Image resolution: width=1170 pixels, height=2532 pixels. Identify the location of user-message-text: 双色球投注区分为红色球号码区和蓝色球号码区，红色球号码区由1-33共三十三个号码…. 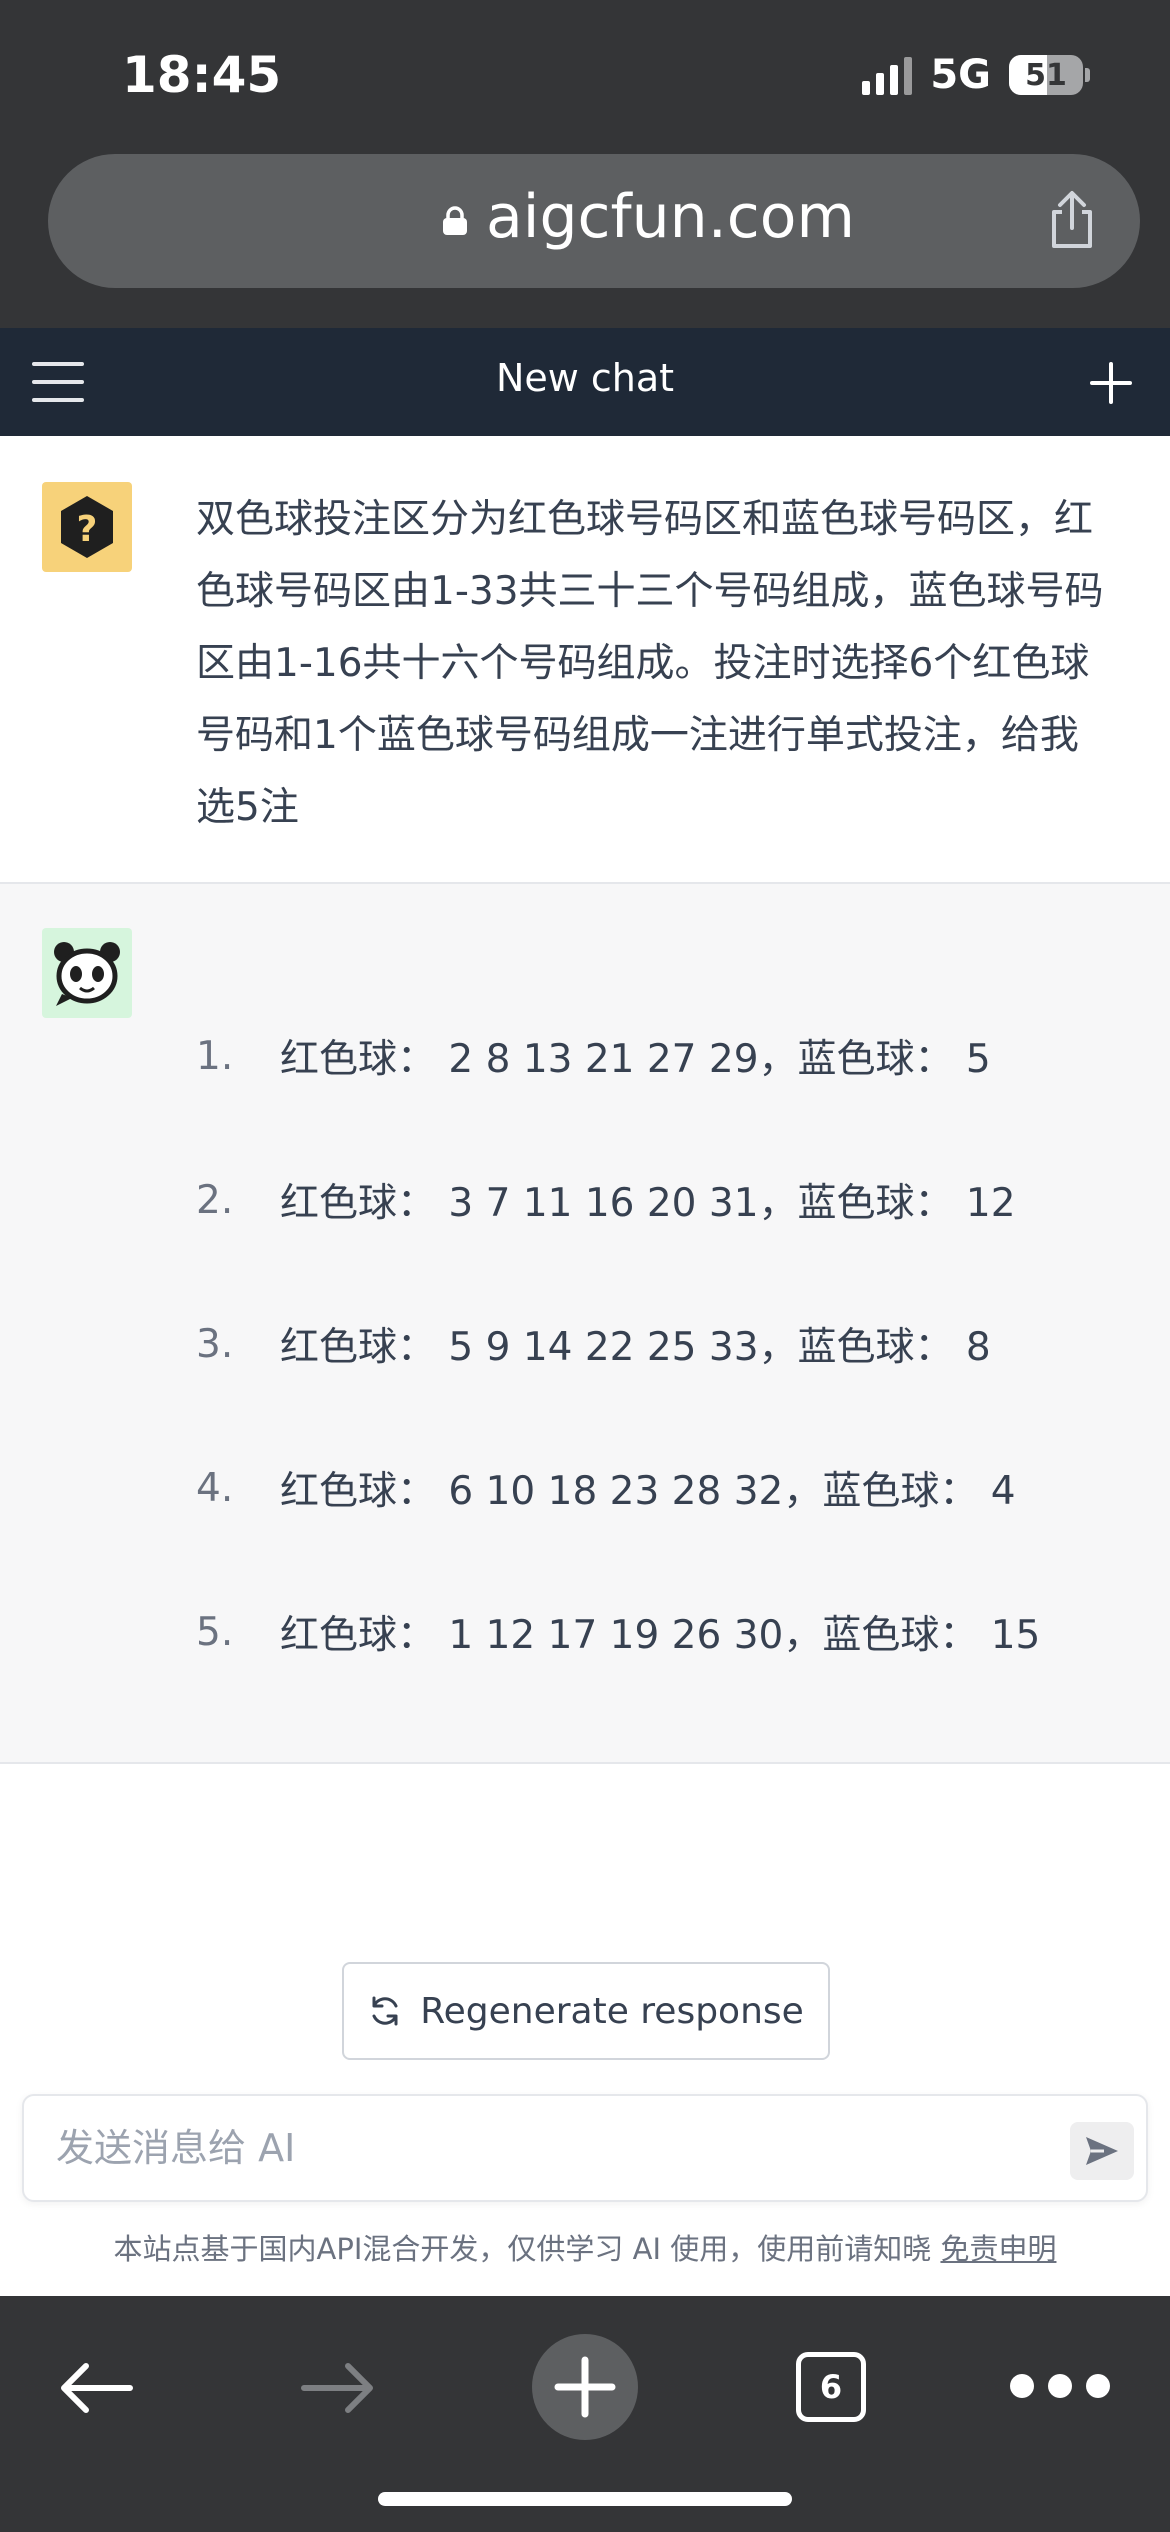
(650, 663).